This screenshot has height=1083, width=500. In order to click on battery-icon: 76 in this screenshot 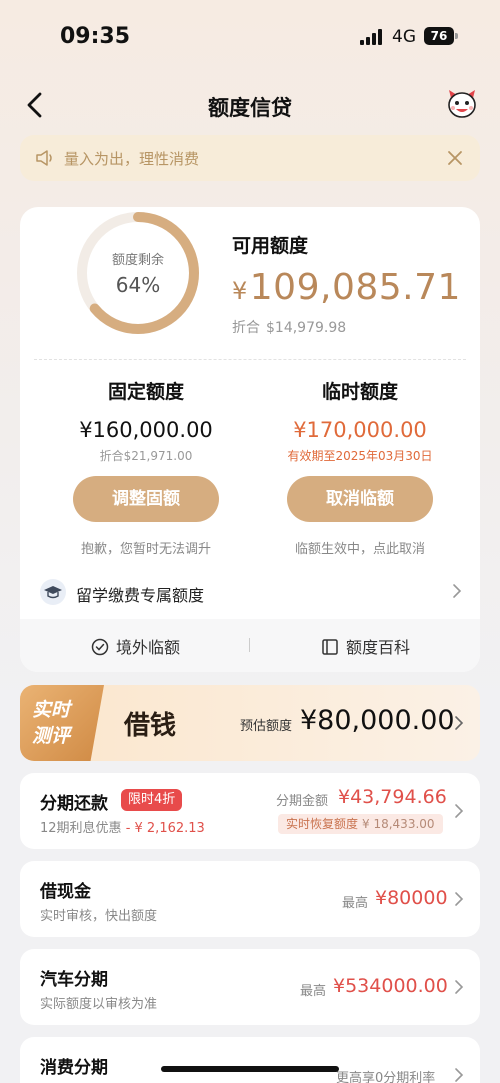, I will do `click(439, 36)`.